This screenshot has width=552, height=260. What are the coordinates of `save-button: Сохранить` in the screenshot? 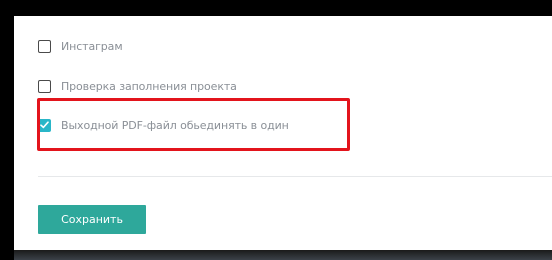 It's located at (92, 219).